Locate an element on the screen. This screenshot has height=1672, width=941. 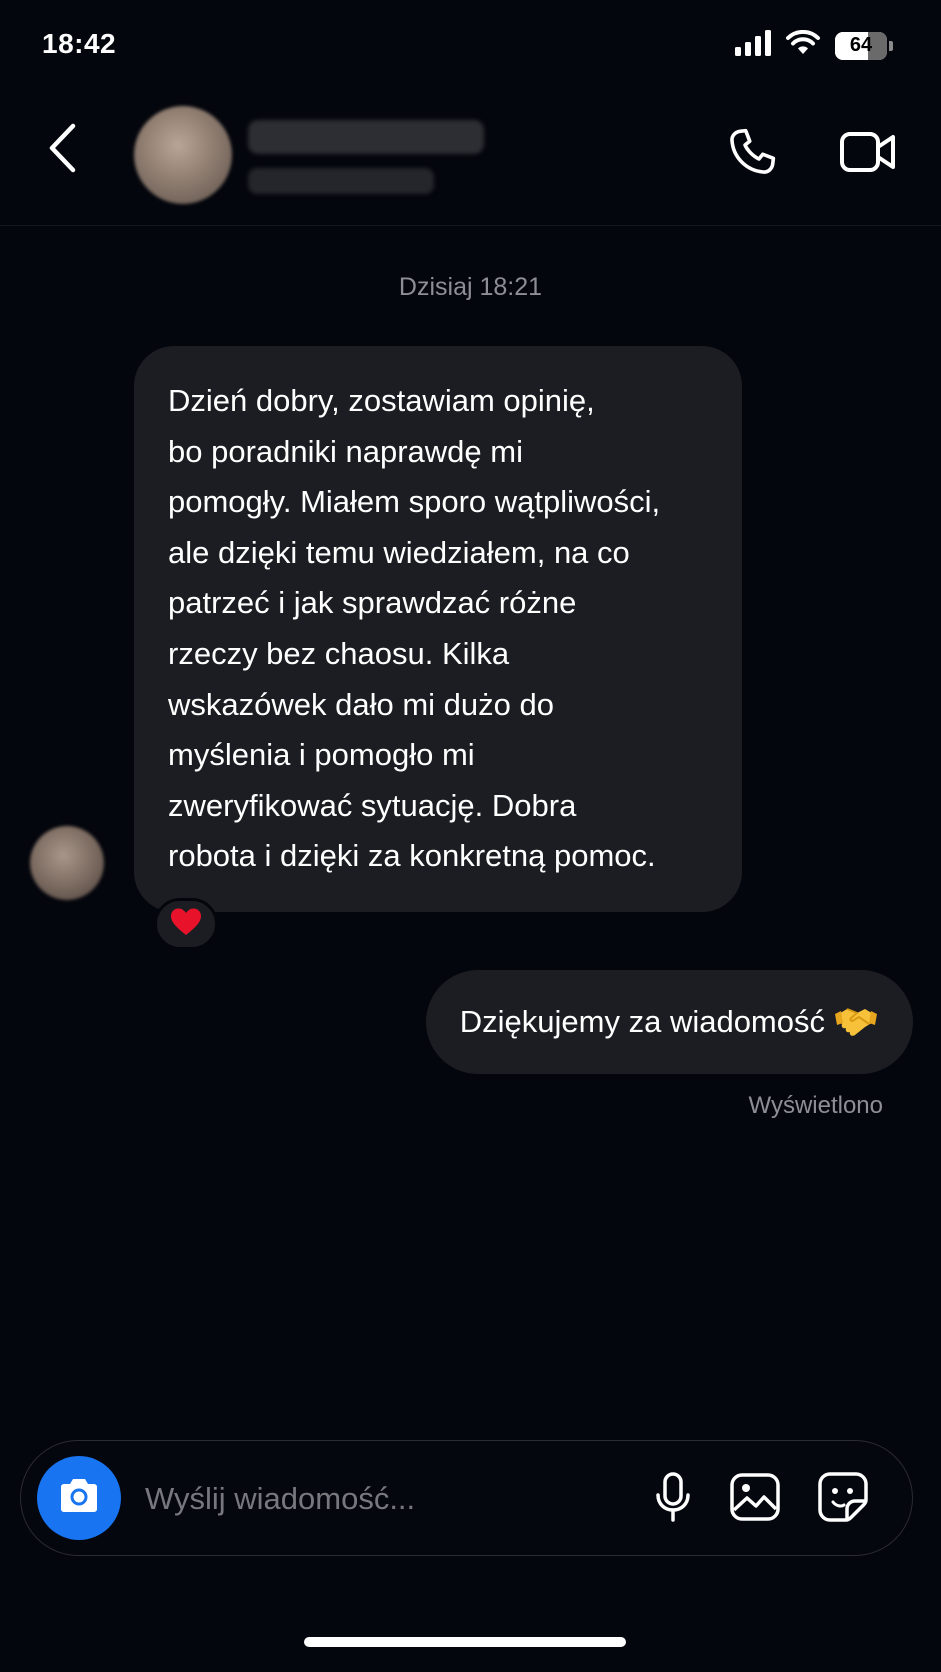
contact-username-redacted is located at coordinates (341, 181).